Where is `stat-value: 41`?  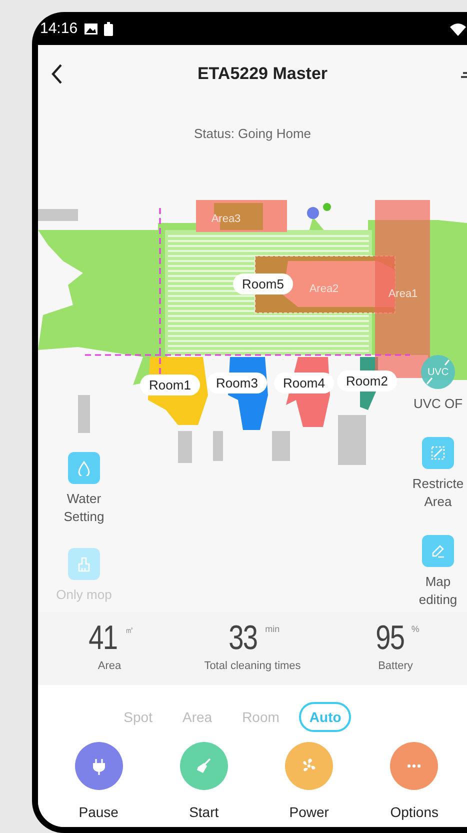
stat-value: 41 is located at coordinates (103, 638).